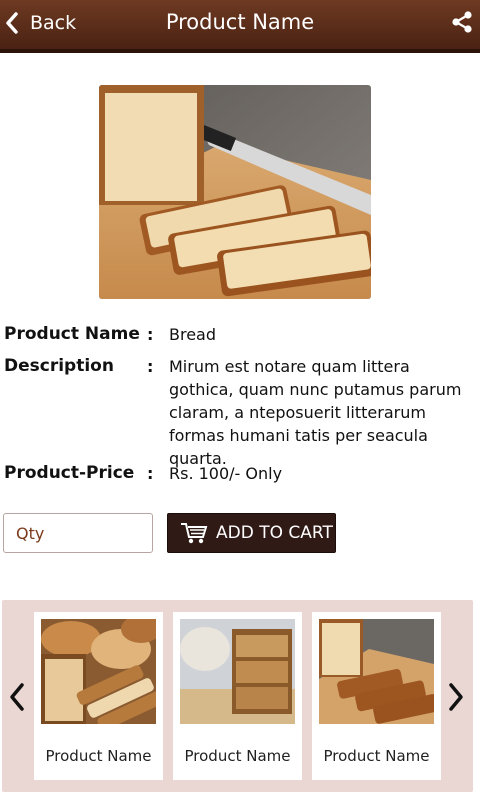 This screenshot has height=800, width=480. I want to click on qty-input, so click(78, 533).